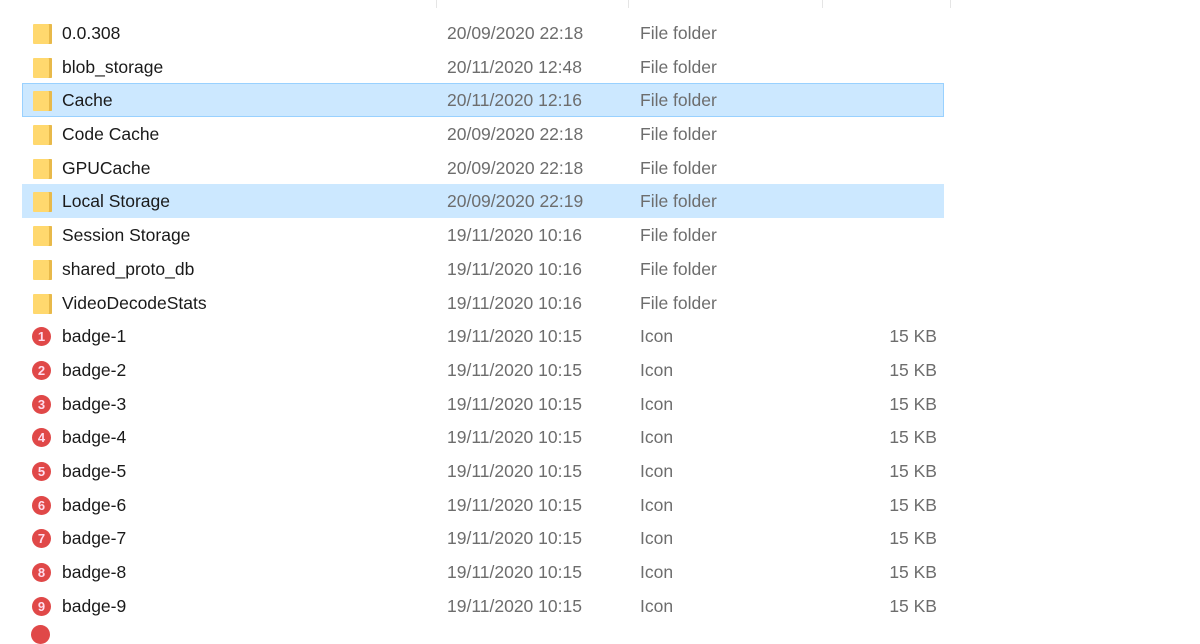  What do you see at coordinates (41, 572) in the screenshot?
I see `badge-icon: 8` at bounding box center [41, 572].